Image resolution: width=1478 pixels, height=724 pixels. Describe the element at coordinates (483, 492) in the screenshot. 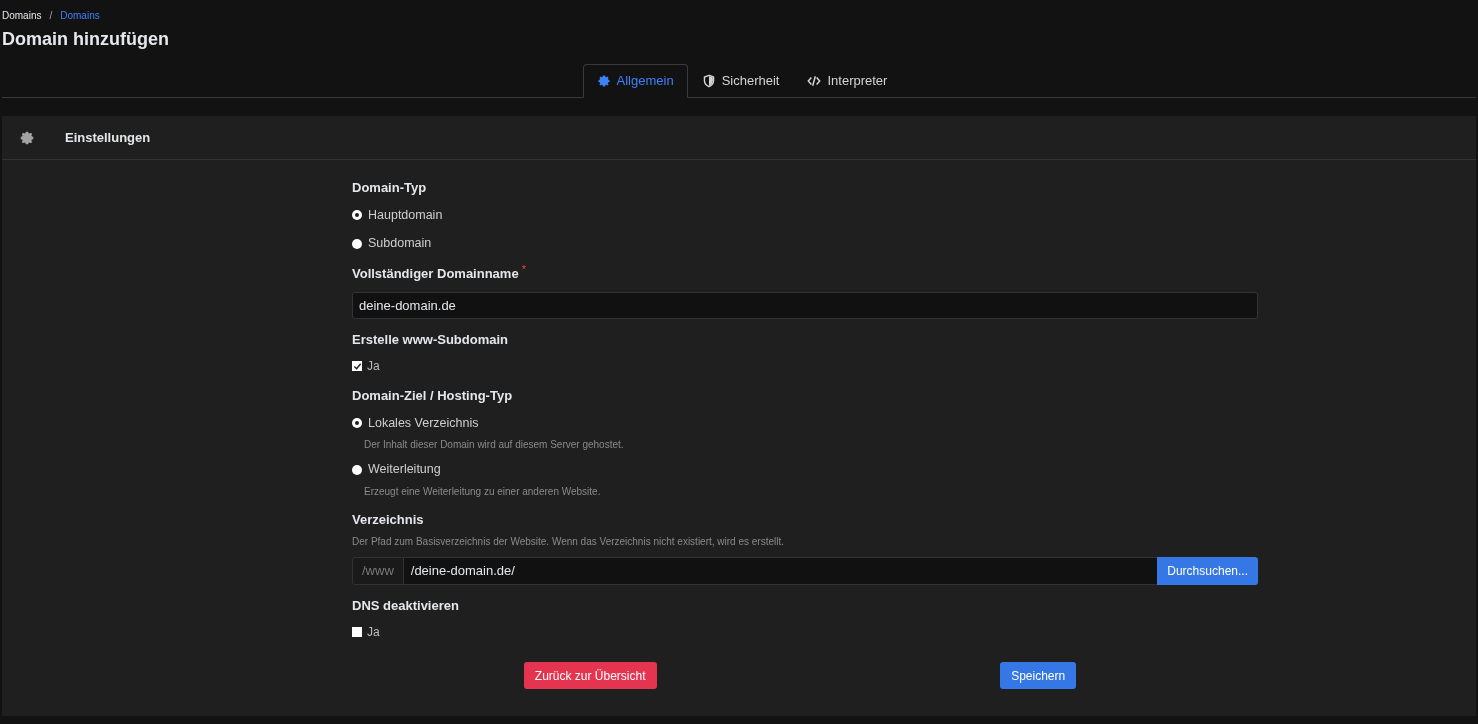

I see `option-hint: Erzeugt eine Weiterleitung zu einer anderen Website.` at that location.